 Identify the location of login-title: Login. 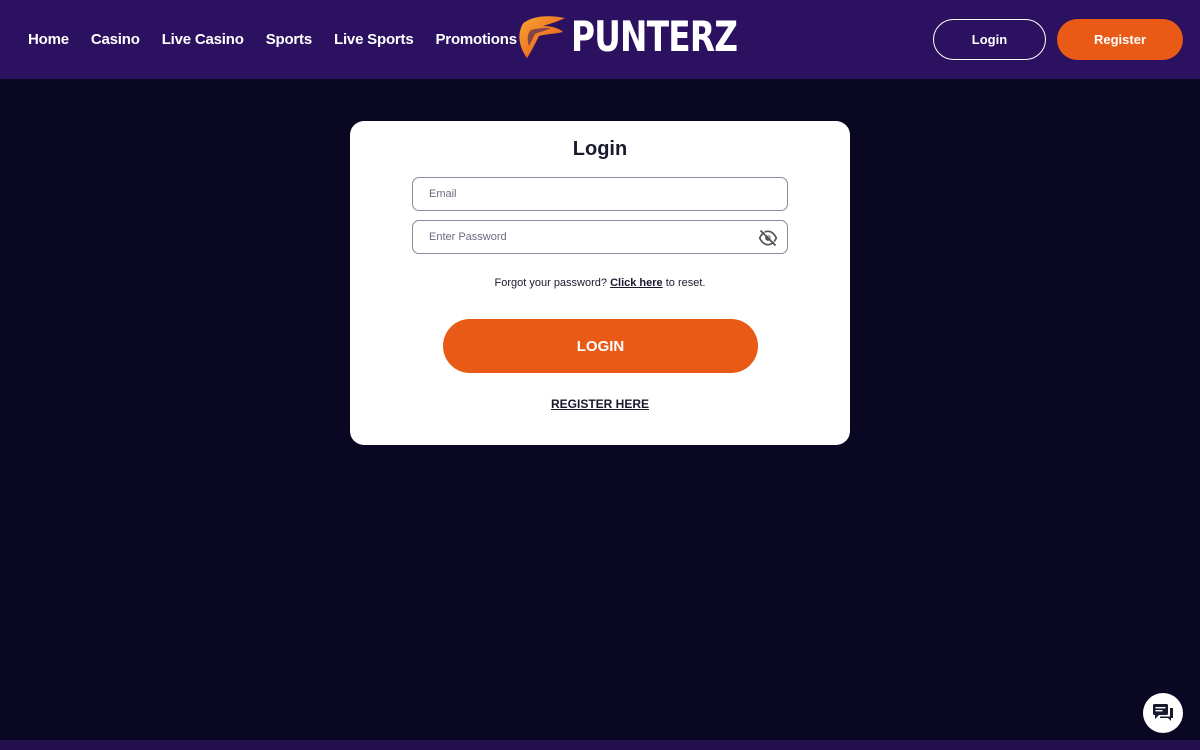
(600, 149).